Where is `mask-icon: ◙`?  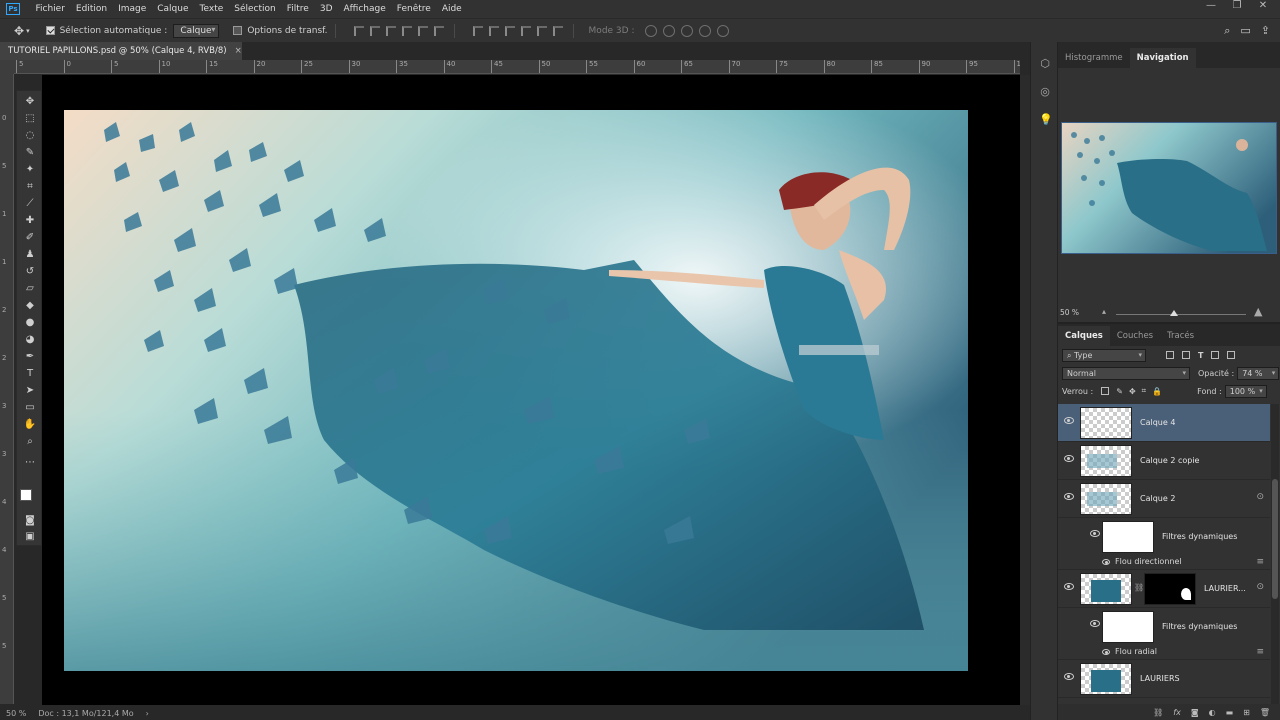
mask-icon: ◙ is located at coordinates (1195, 712).